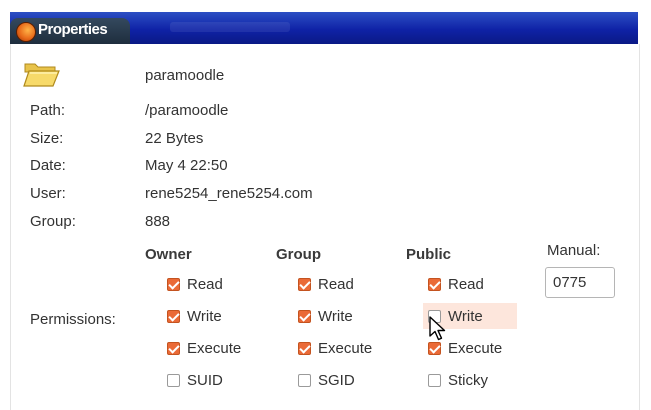 Image resolution: width=651 pixels, height=410 pixels. Describe the element at coordinates (429, 254) in the screenshot. I see `public-column-header: Public` at that location.